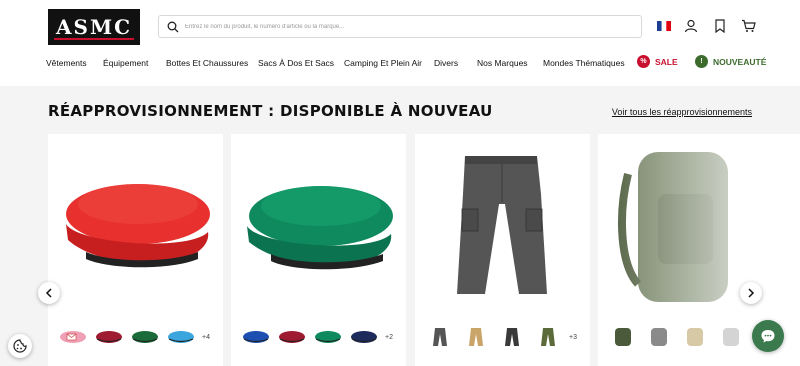 Image resolution: width=800 pixels, height=366 pixels. I want to click on sale-label: SALE, so click(666, 61).